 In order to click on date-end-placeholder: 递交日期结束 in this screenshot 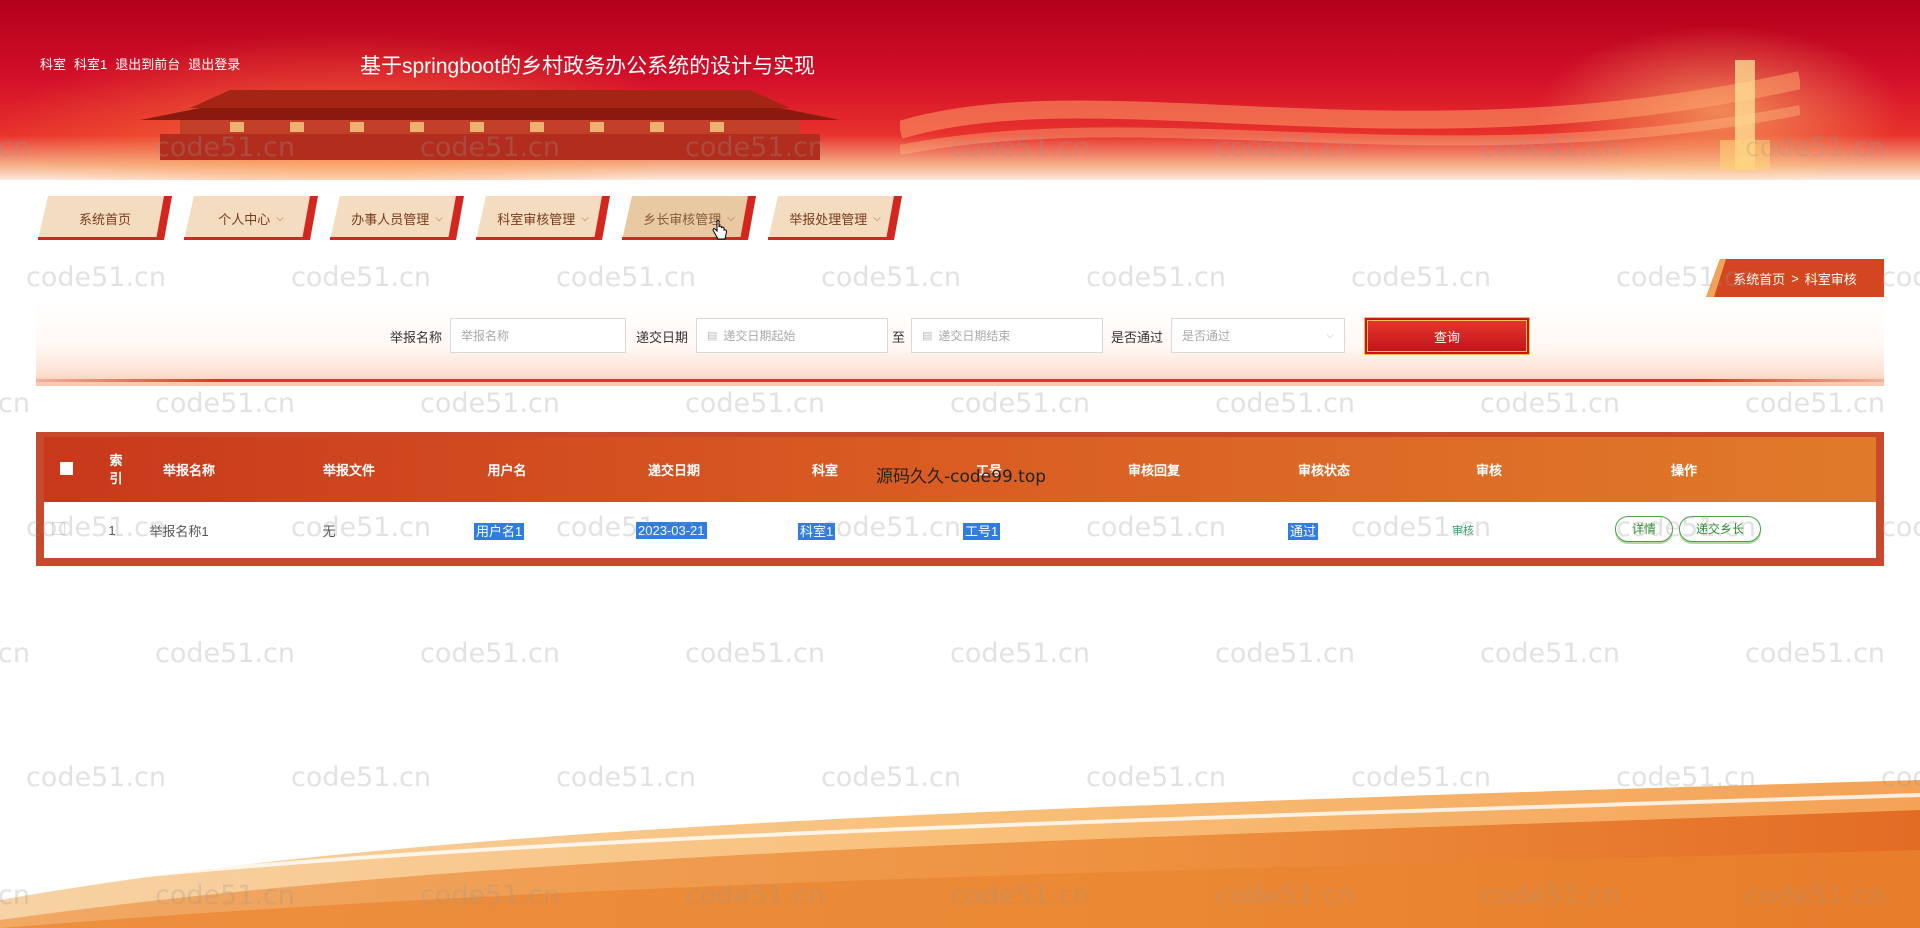, I will do `click(974, 336)`.